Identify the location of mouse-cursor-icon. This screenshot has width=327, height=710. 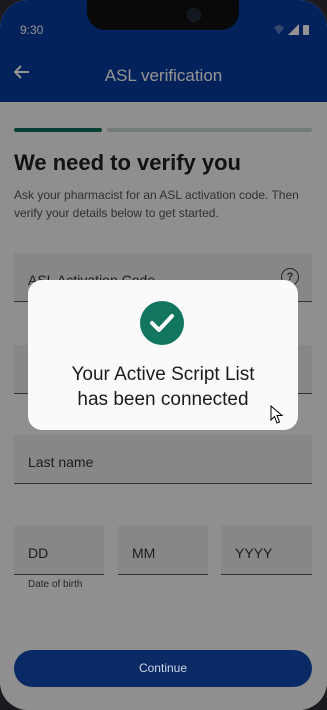
(277, 417).